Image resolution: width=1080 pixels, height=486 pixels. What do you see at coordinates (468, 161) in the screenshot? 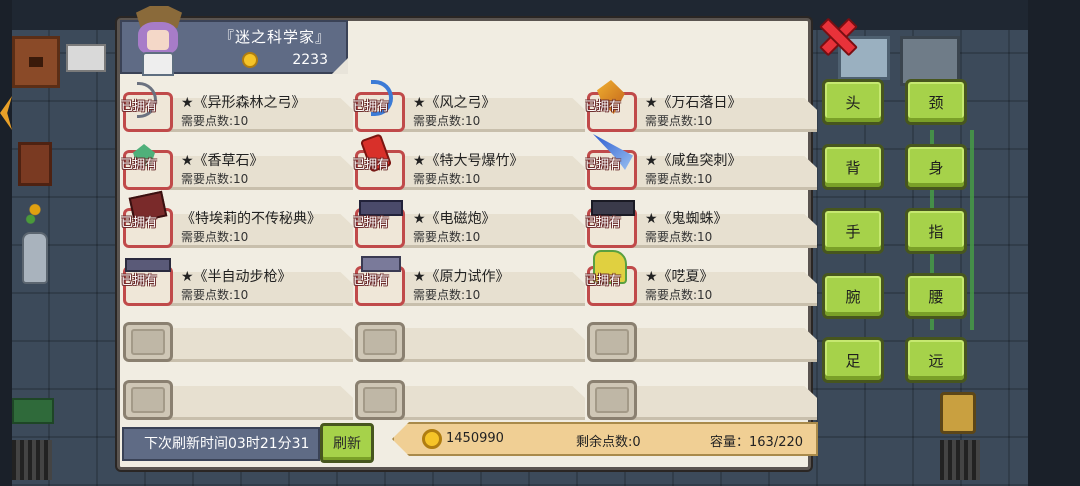
I see `item-name: ★《特大号爆竹》` at bounding box center [468, 161].